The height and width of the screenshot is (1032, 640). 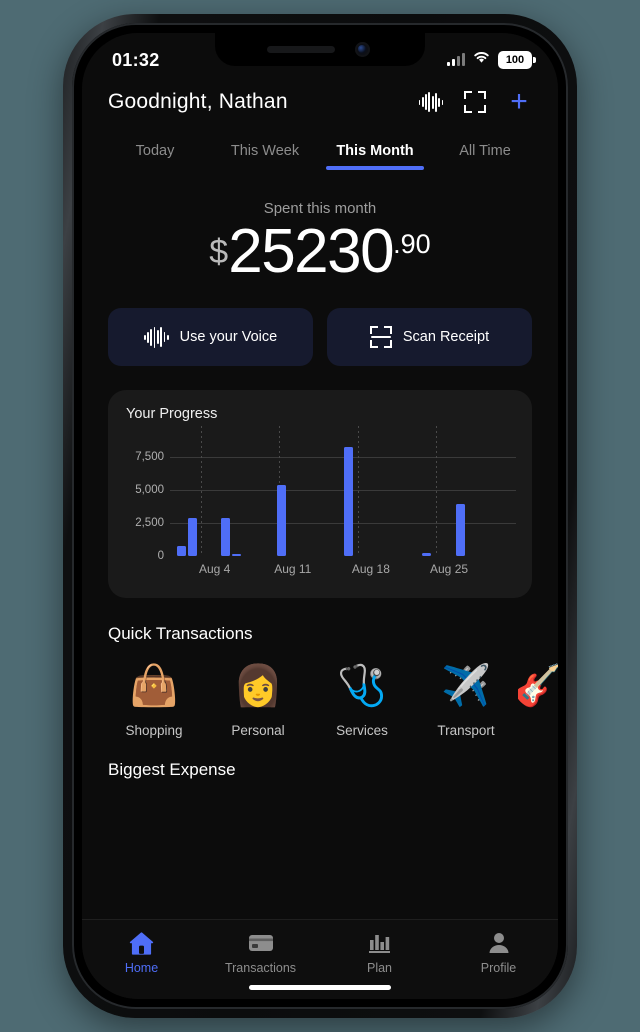 I want to click on quick-action-buttons: Use your Voice Scan Receipt, so click(x=320, y=337).